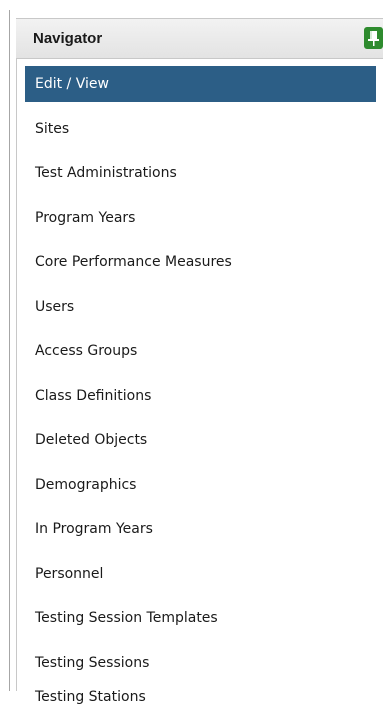  What do you see at coordinates (200, 262) in the screenshot?
I see `nav-item-core-performance-measures: Core Performance Measures` at bounding box center [200, 262].